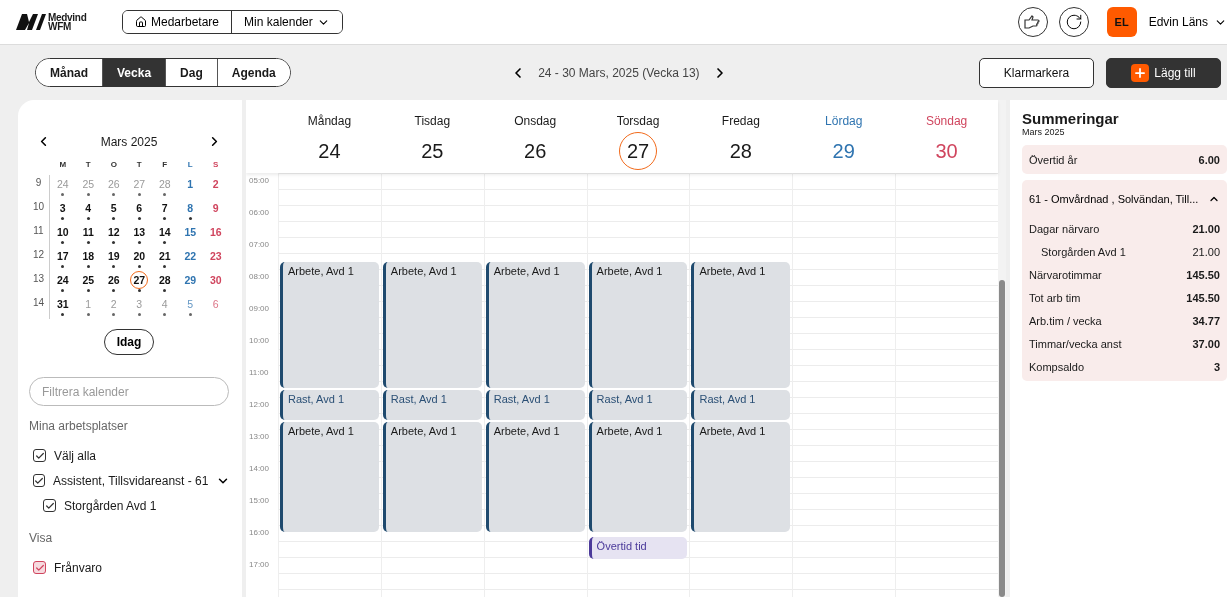  Describe the element at coordinates (129, 391) in the screenshot. I see `filter-field: Filtrera kalender` at that location.